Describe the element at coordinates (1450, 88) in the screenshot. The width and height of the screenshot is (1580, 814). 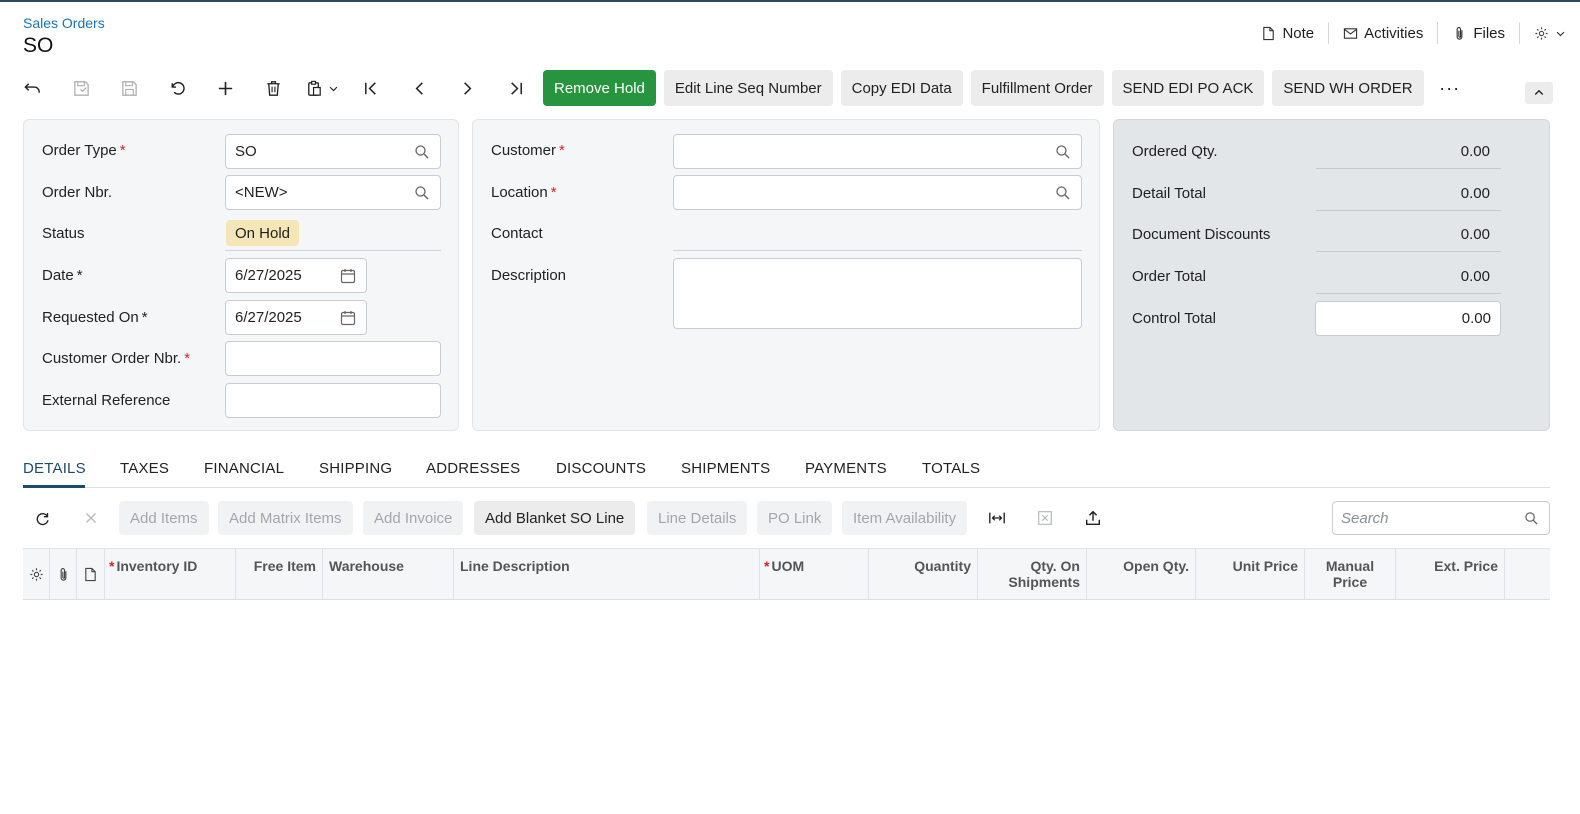
I see `more-actions-button: ···` at that location.